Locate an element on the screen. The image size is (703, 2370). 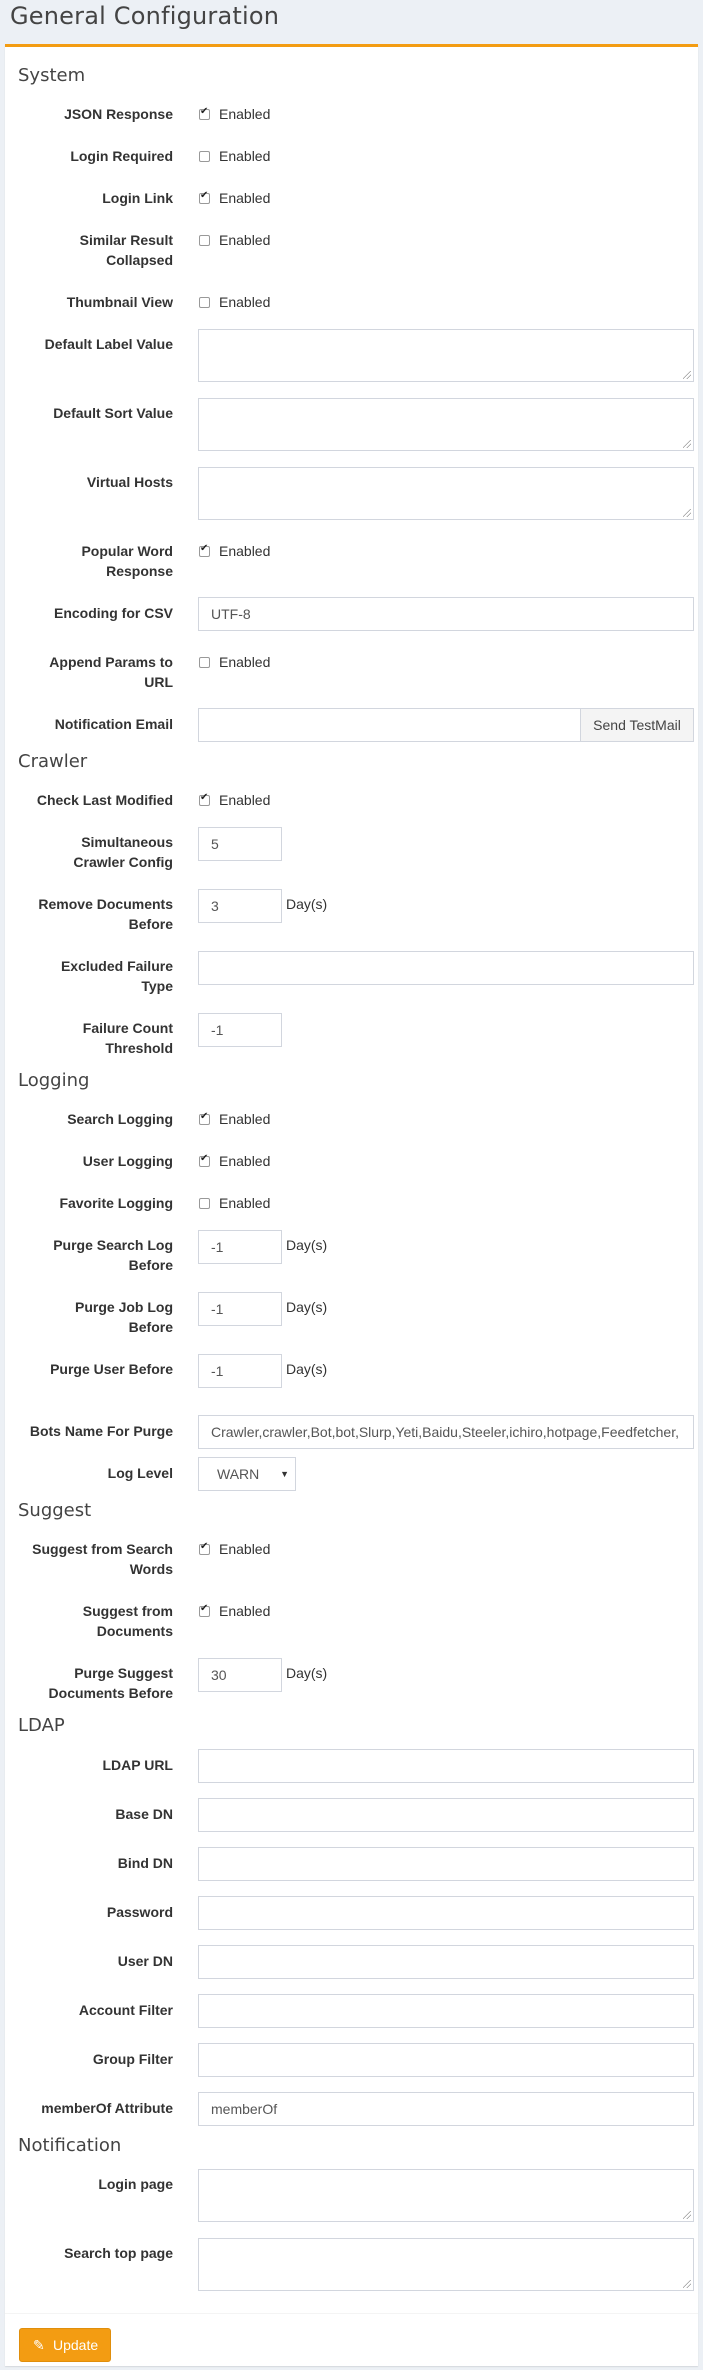
popular-word-response-checkbox is located at coordinates (204, 550).